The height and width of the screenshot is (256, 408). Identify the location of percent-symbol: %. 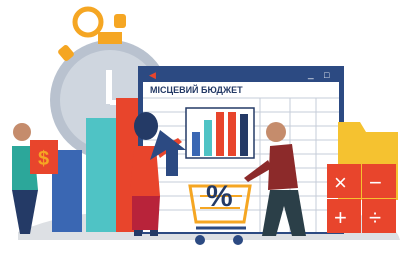
(219, 196).